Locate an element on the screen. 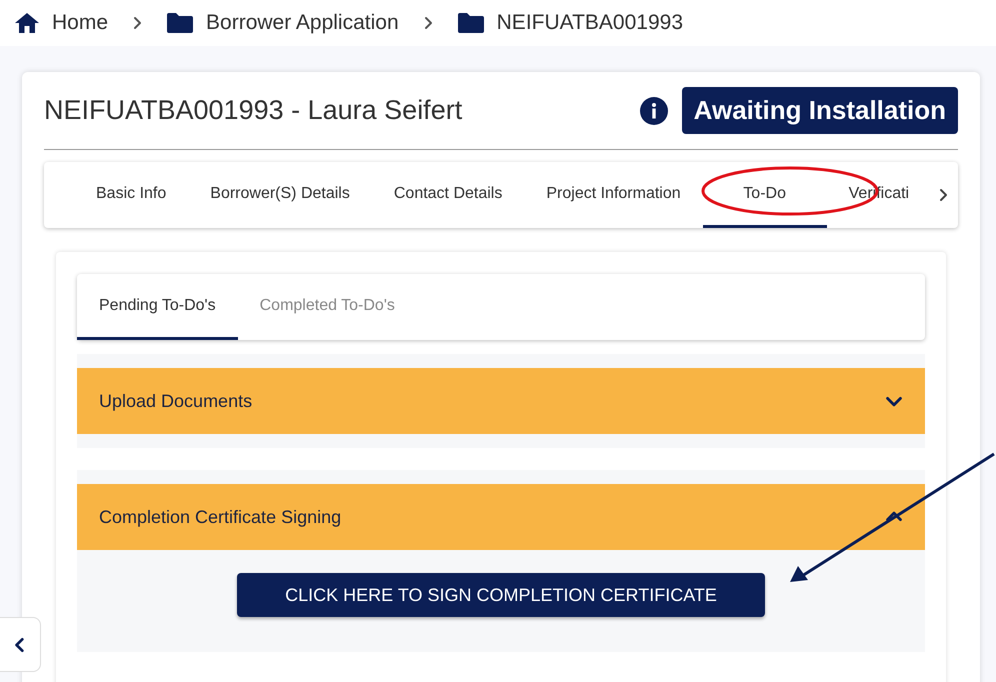 Image resolution: width=996 pixels, height=682 pixels. tab: To-Do is located at coordinates (764, 195).